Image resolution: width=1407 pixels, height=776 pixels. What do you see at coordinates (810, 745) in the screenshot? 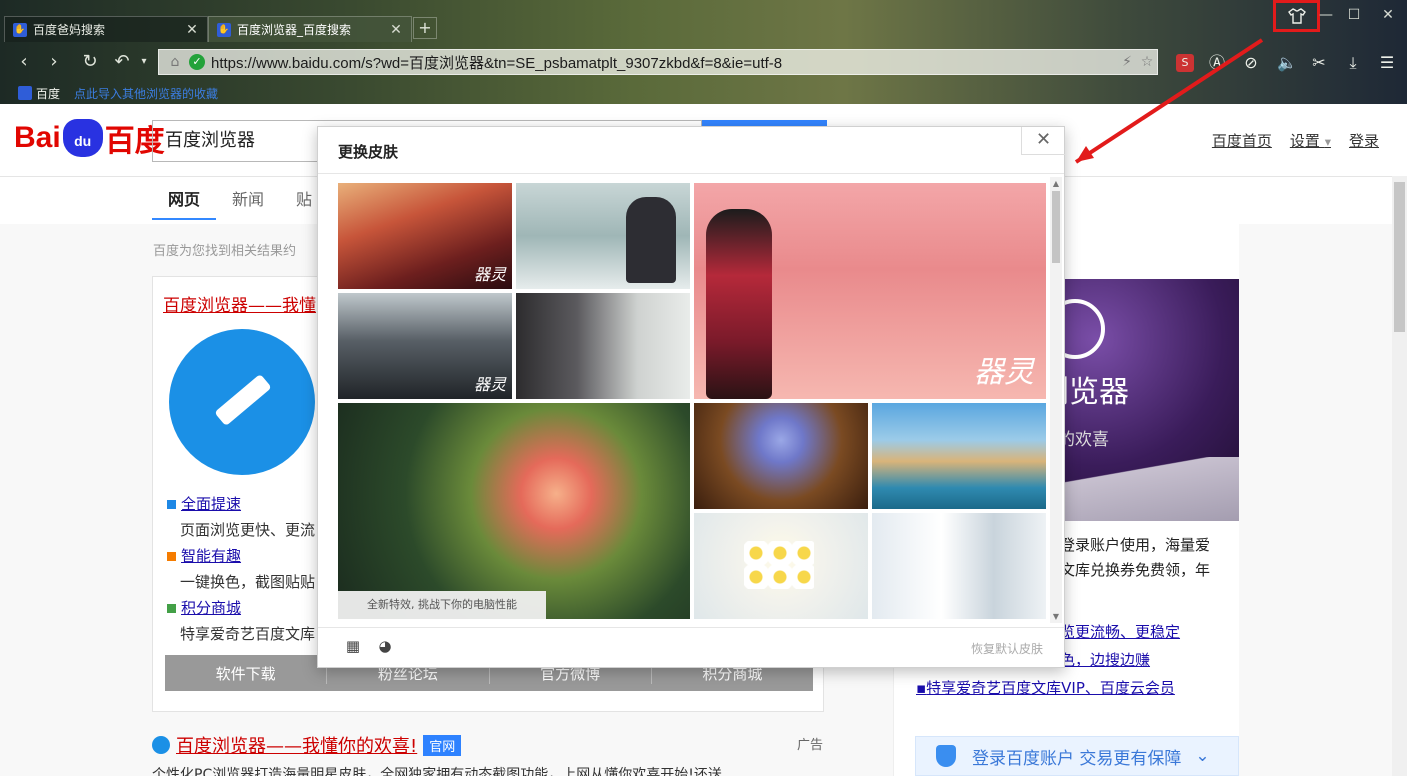
I see `ad-tag: 广告` at bounding box center [810, 745].